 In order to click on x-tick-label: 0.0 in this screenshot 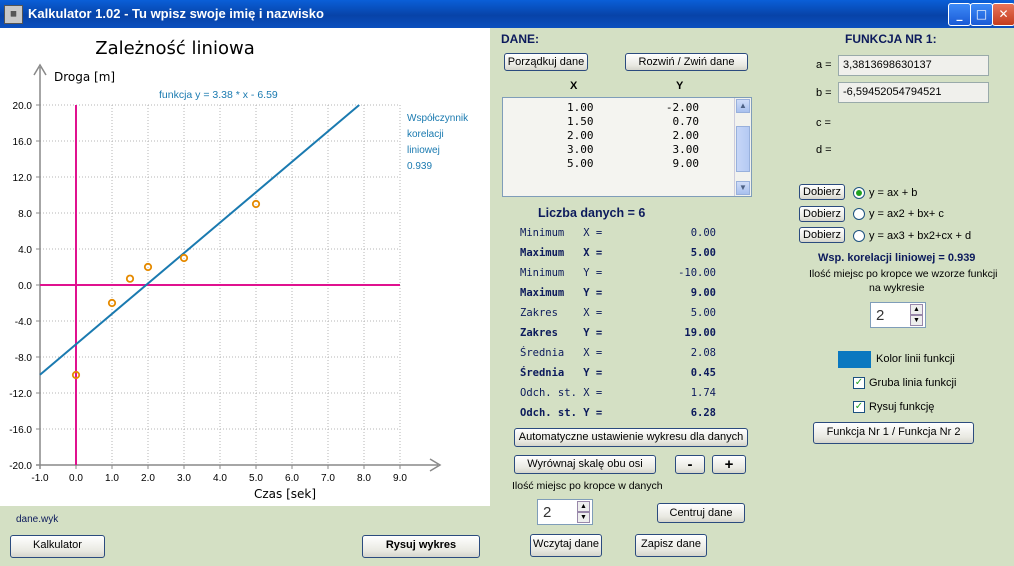, I will do `click(76, 478)`.